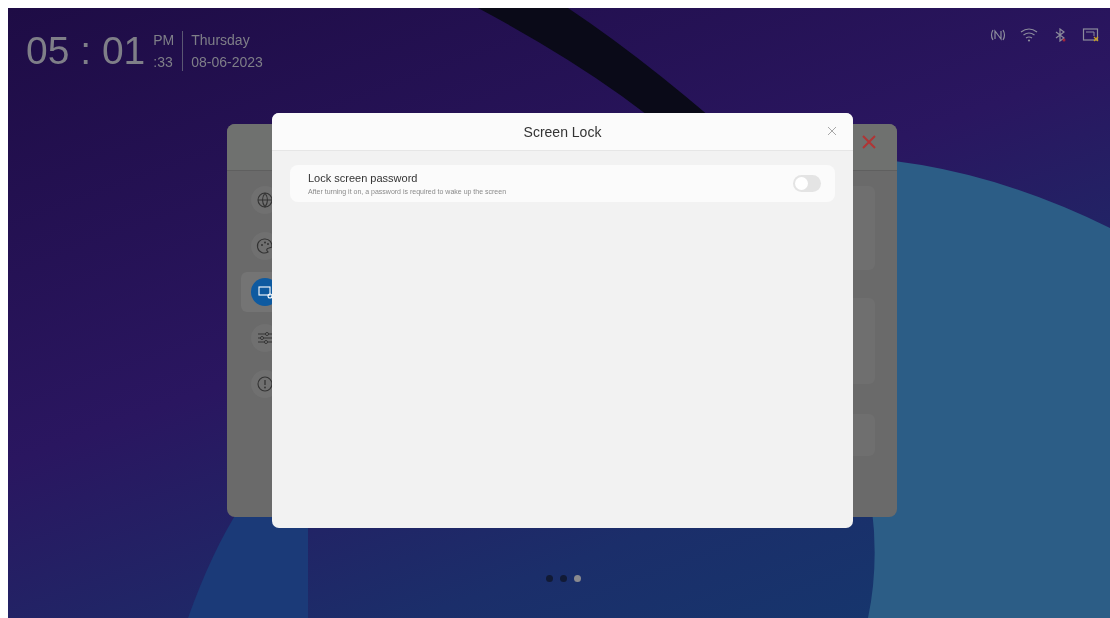  Describe the element at coordinates (265, 292) in the screenshot. I see `display-icon` at that location.